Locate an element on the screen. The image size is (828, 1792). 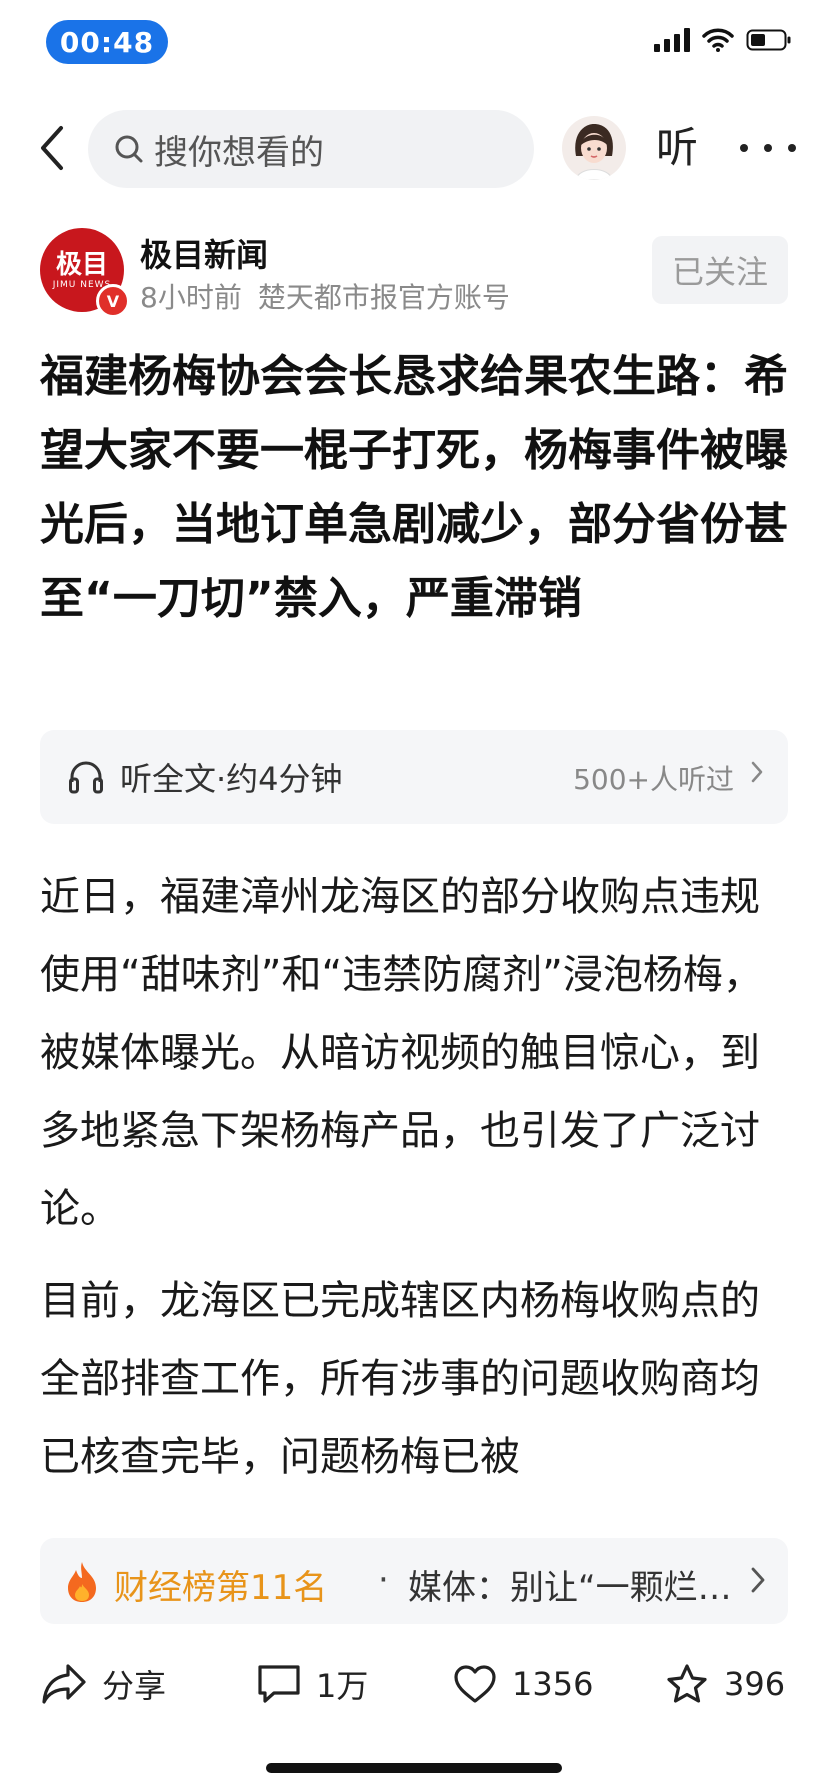
share-label: 分享 is located at coordinates (134, 1686).